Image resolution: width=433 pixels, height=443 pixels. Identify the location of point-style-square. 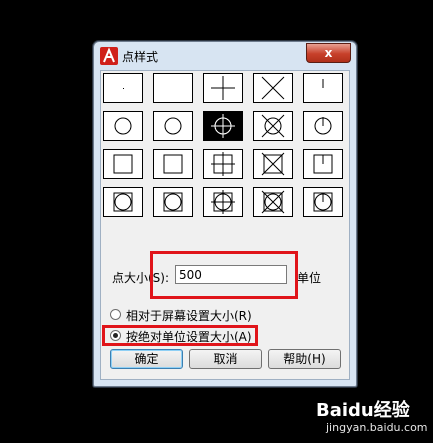
(173, 164).